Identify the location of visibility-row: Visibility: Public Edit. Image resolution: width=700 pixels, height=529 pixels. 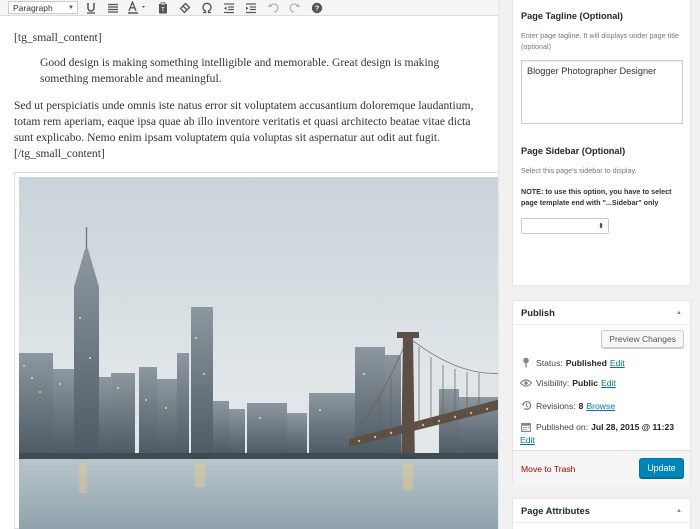
(568, 383).